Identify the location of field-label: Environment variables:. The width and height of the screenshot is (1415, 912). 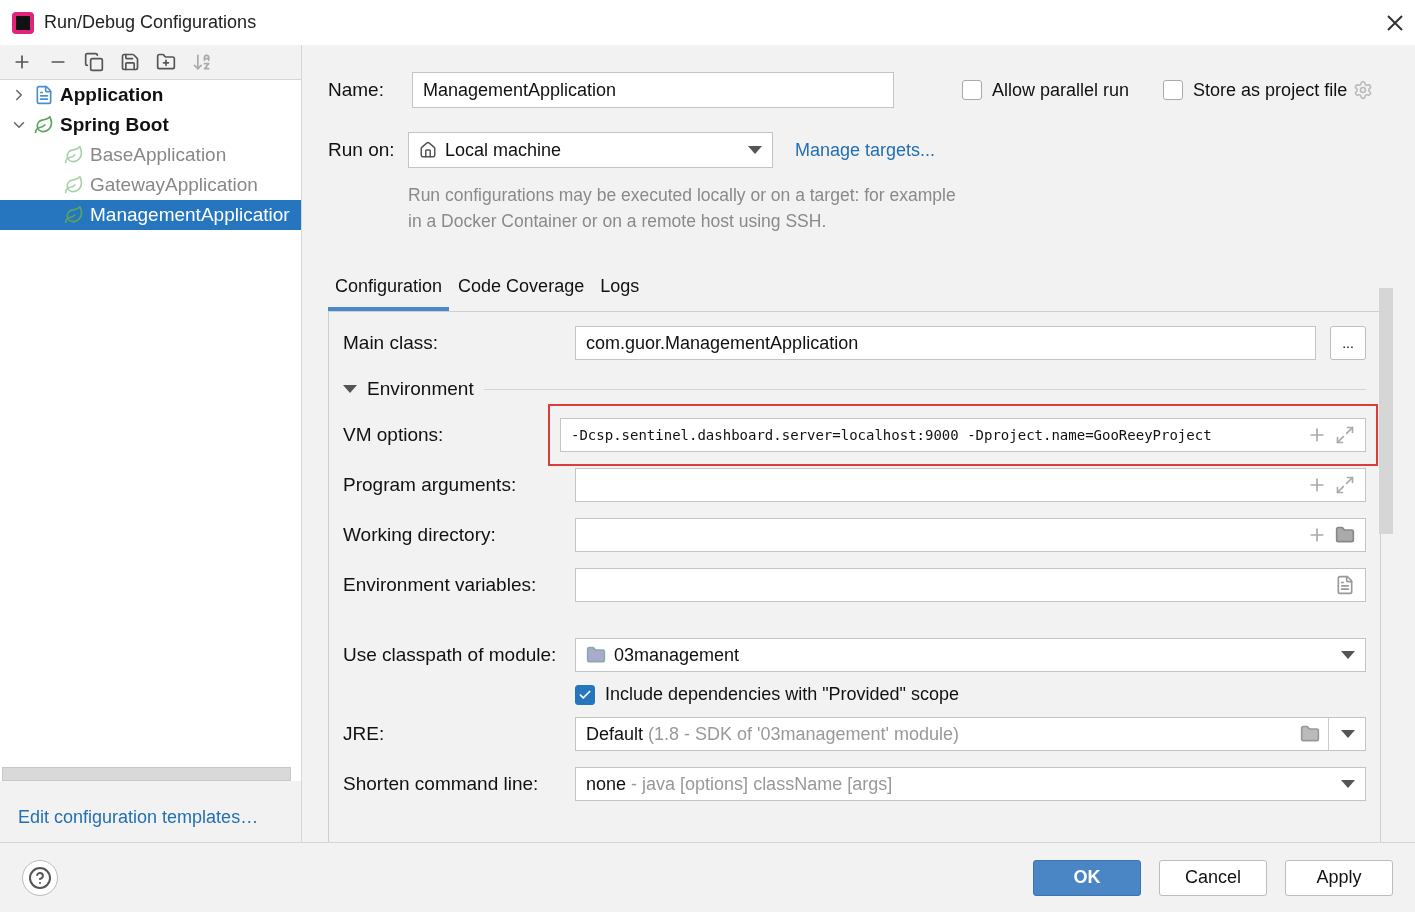
(440, 585).